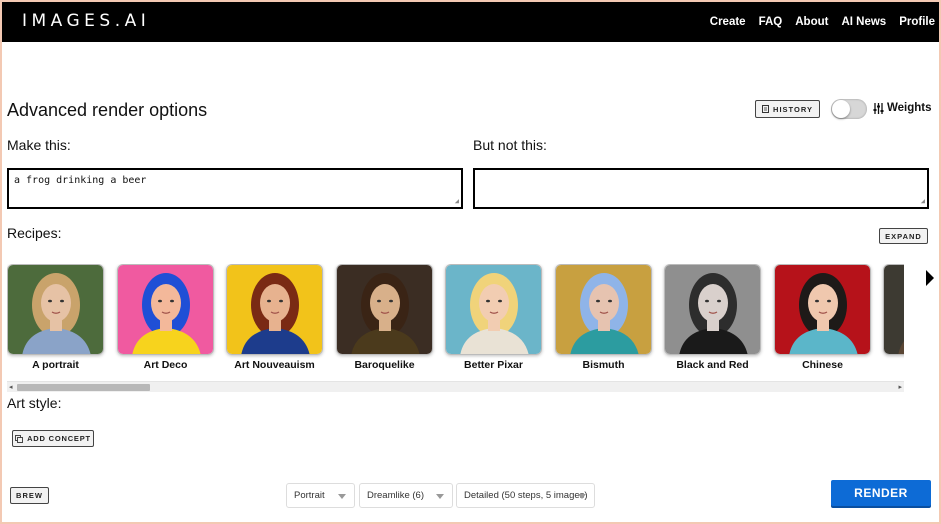 This screenshot has width=941, height=524. What do you see at coordinates (235, 188) in the screenshot?
I see `positive-prompt-input: a frog drinking a beer ◢` at bounding box center [235, 188].